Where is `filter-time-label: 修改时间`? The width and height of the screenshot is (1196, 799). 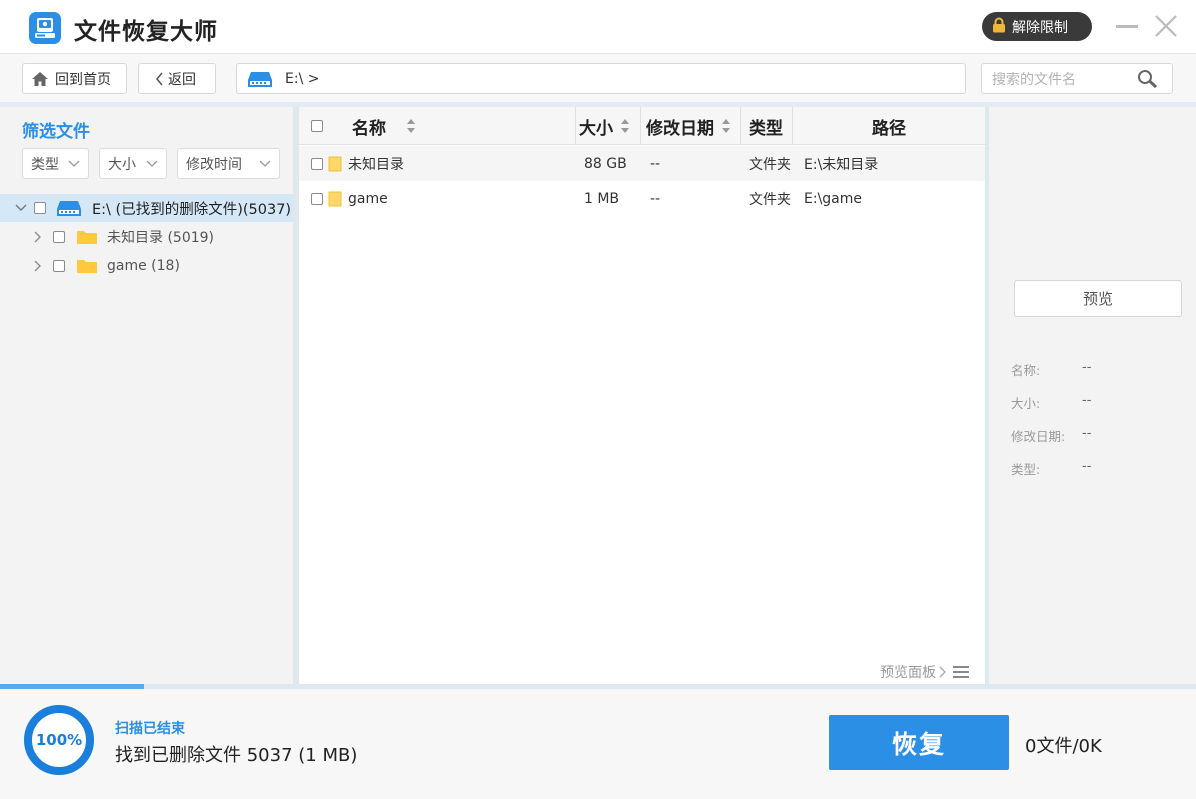 filter-time-label: 修改时间 is located at coordinates (214, 164).